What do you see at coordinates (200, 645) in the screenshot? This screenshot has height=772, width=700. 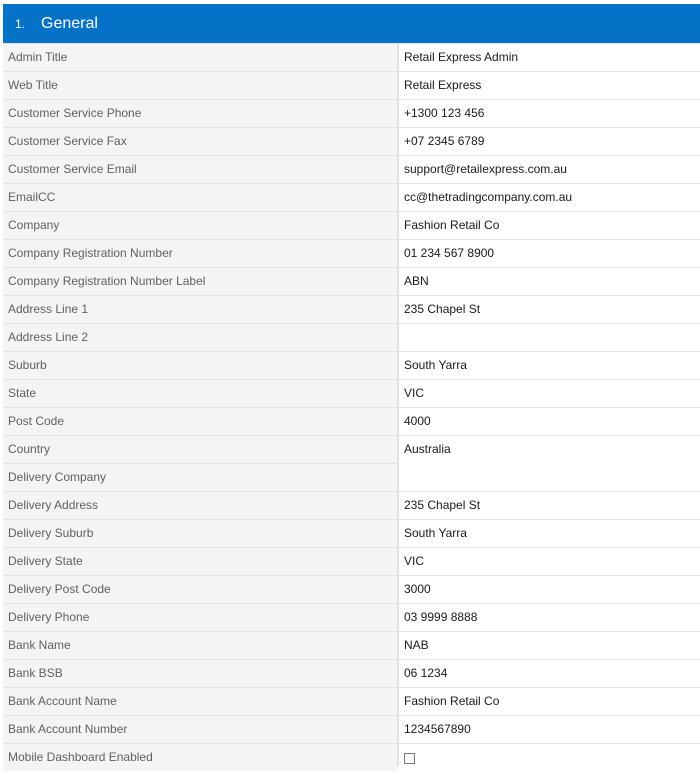 I see `bank-name-label: Bank Name` at bounding box center [200, 645].